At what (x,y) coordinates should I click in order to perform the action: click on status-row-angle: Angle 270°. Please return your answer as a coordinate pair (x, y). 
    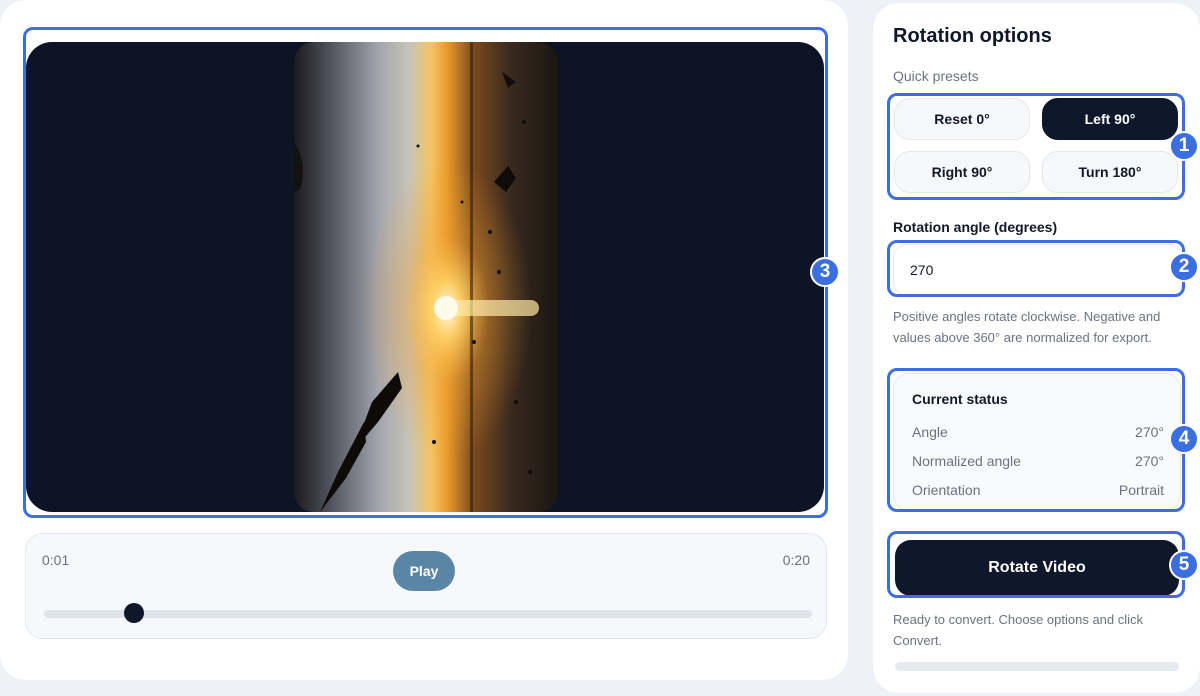
    Looking at the image, I should click on (1038, 432).